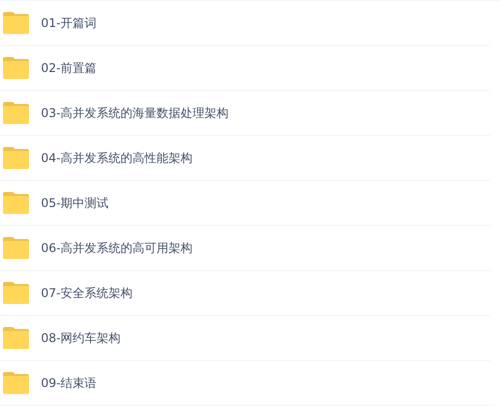 Image resolution: width=500 pixels, height=406 pixels. What do you see at coordinates (245, 113) in the screenshot?
I see `folder-row: 03-高并发系统的海量数据处理架构` at bounding box center [245, 113].